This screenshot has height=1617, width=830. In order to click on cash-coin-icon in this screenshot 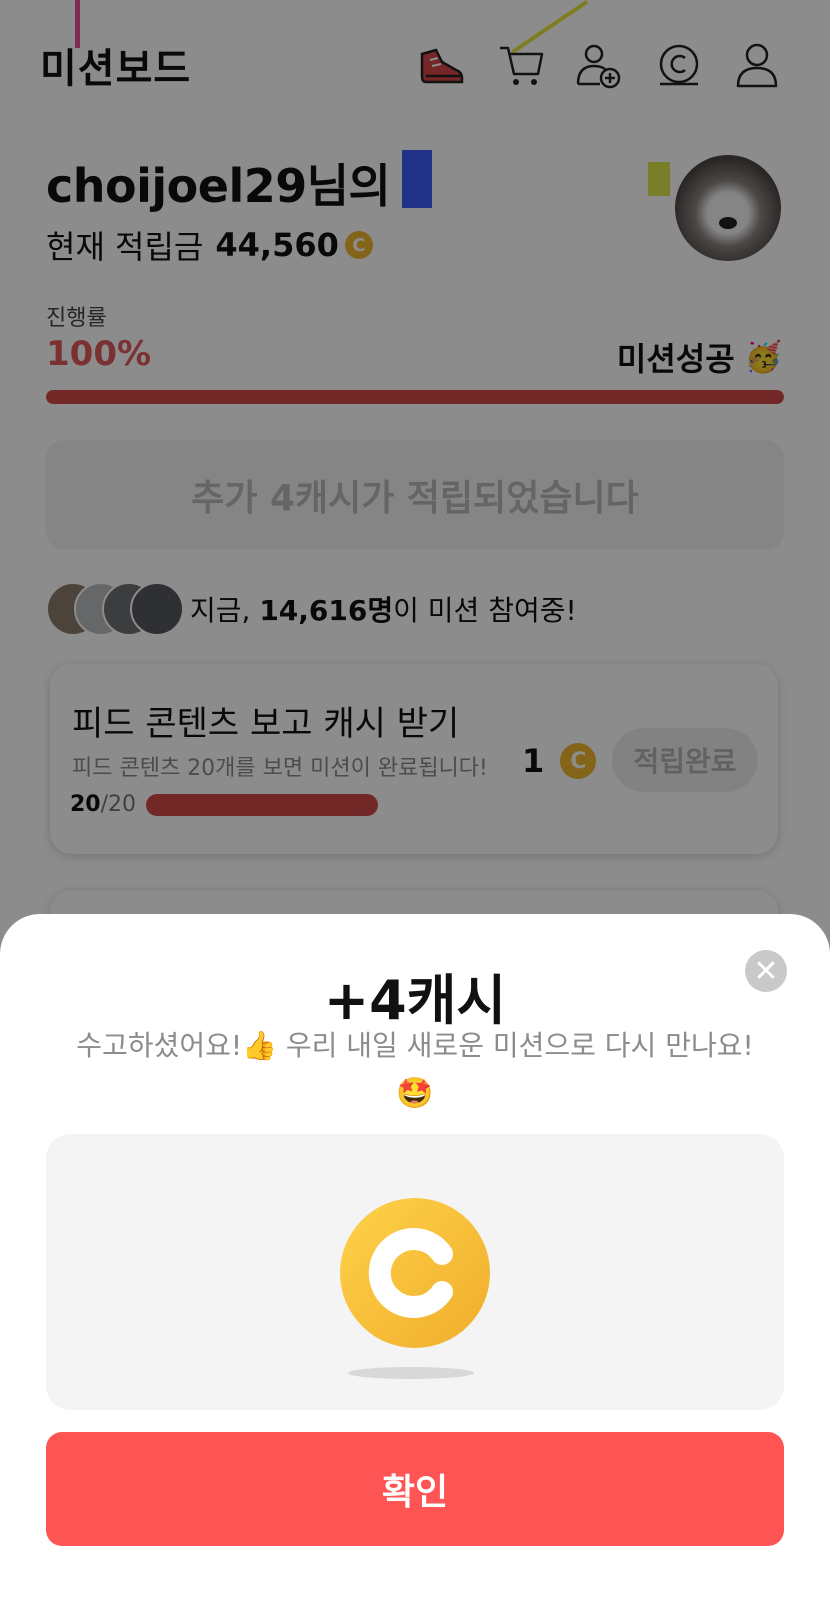, I will do `click(415, 1273)`.